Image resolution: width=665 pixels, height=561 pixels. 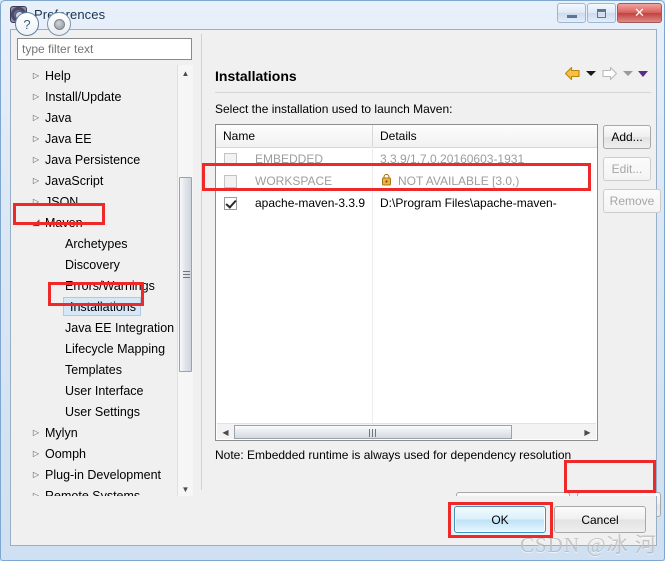 I want to click on tree-item-java: Java, so click(x=50, y=117).